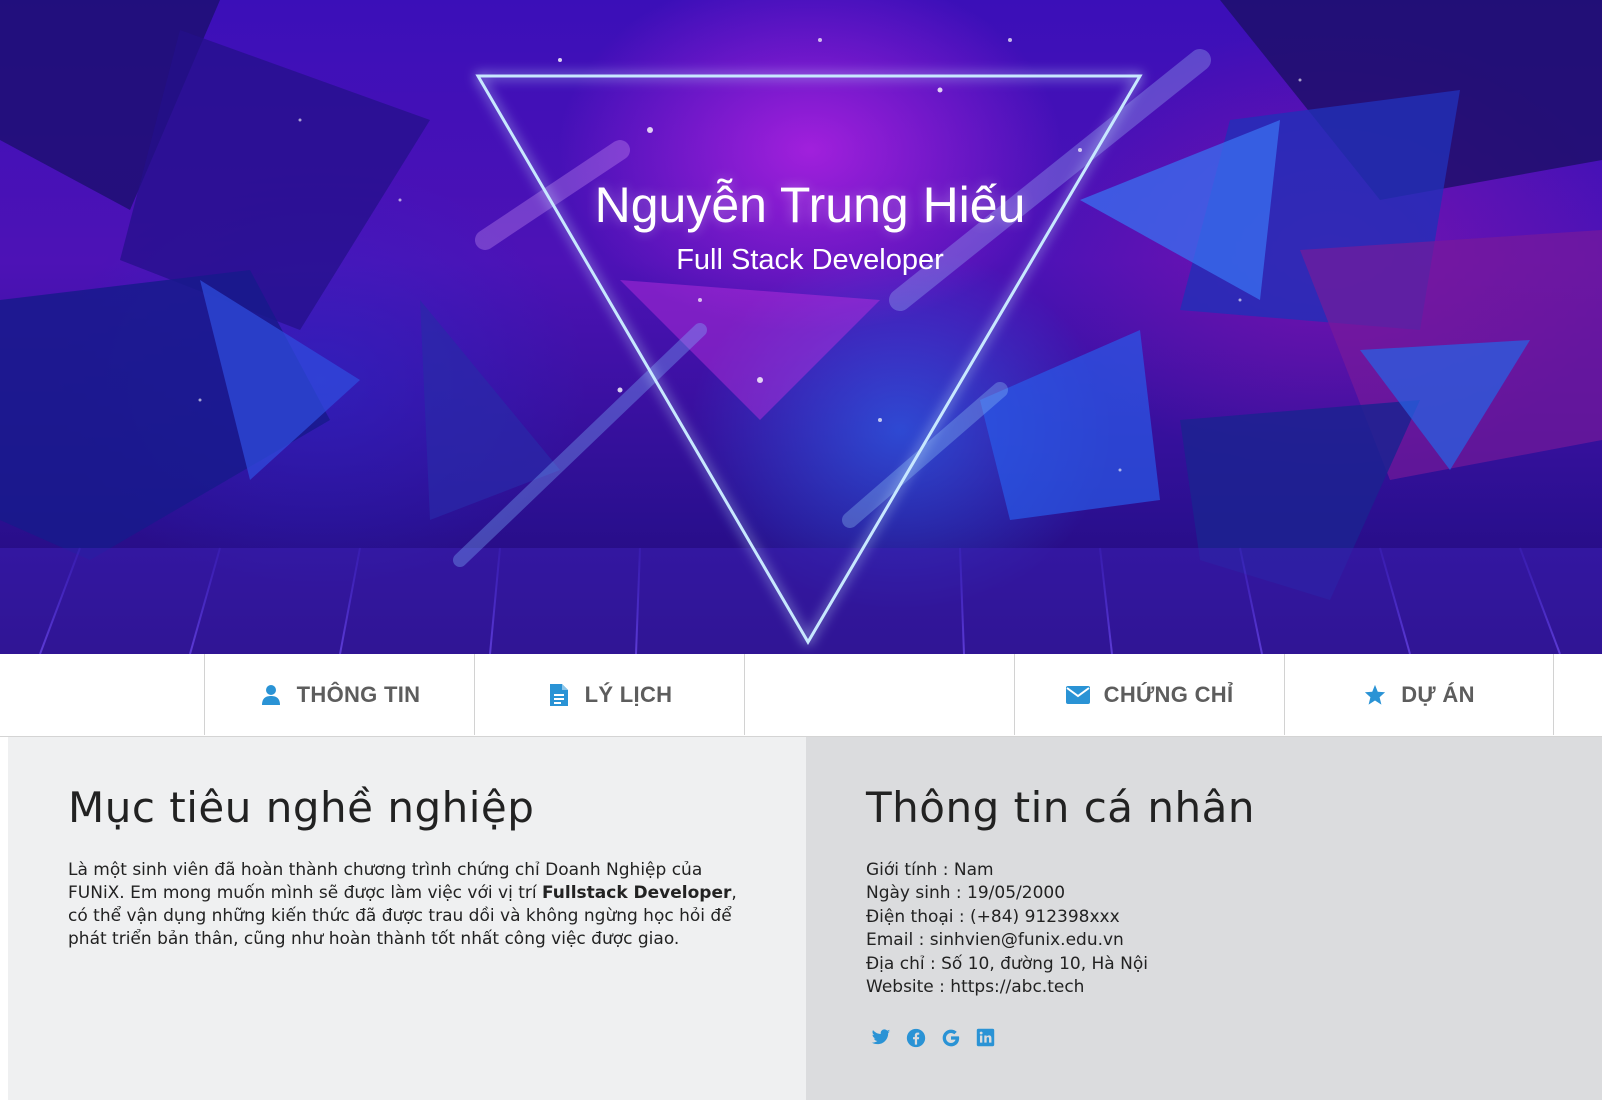  Describe the element at coordinates (985, 1037) in the screenshot. I see `linkedin-icon` at that location.